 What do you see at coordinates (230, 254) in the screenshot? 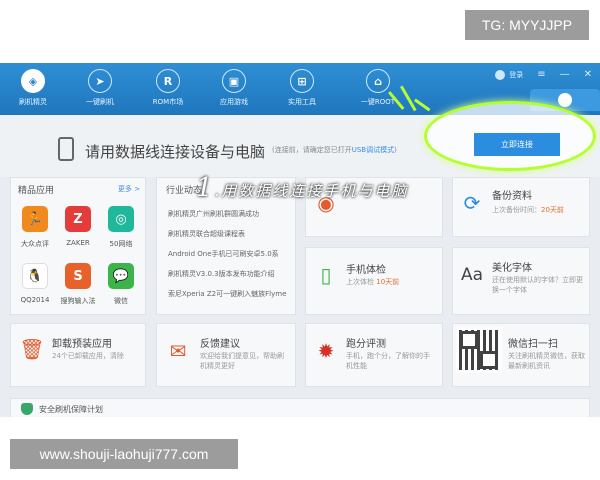
I see `news-item: Android One手机已可刷安卓5.0系` at bounding box center [230, 254].